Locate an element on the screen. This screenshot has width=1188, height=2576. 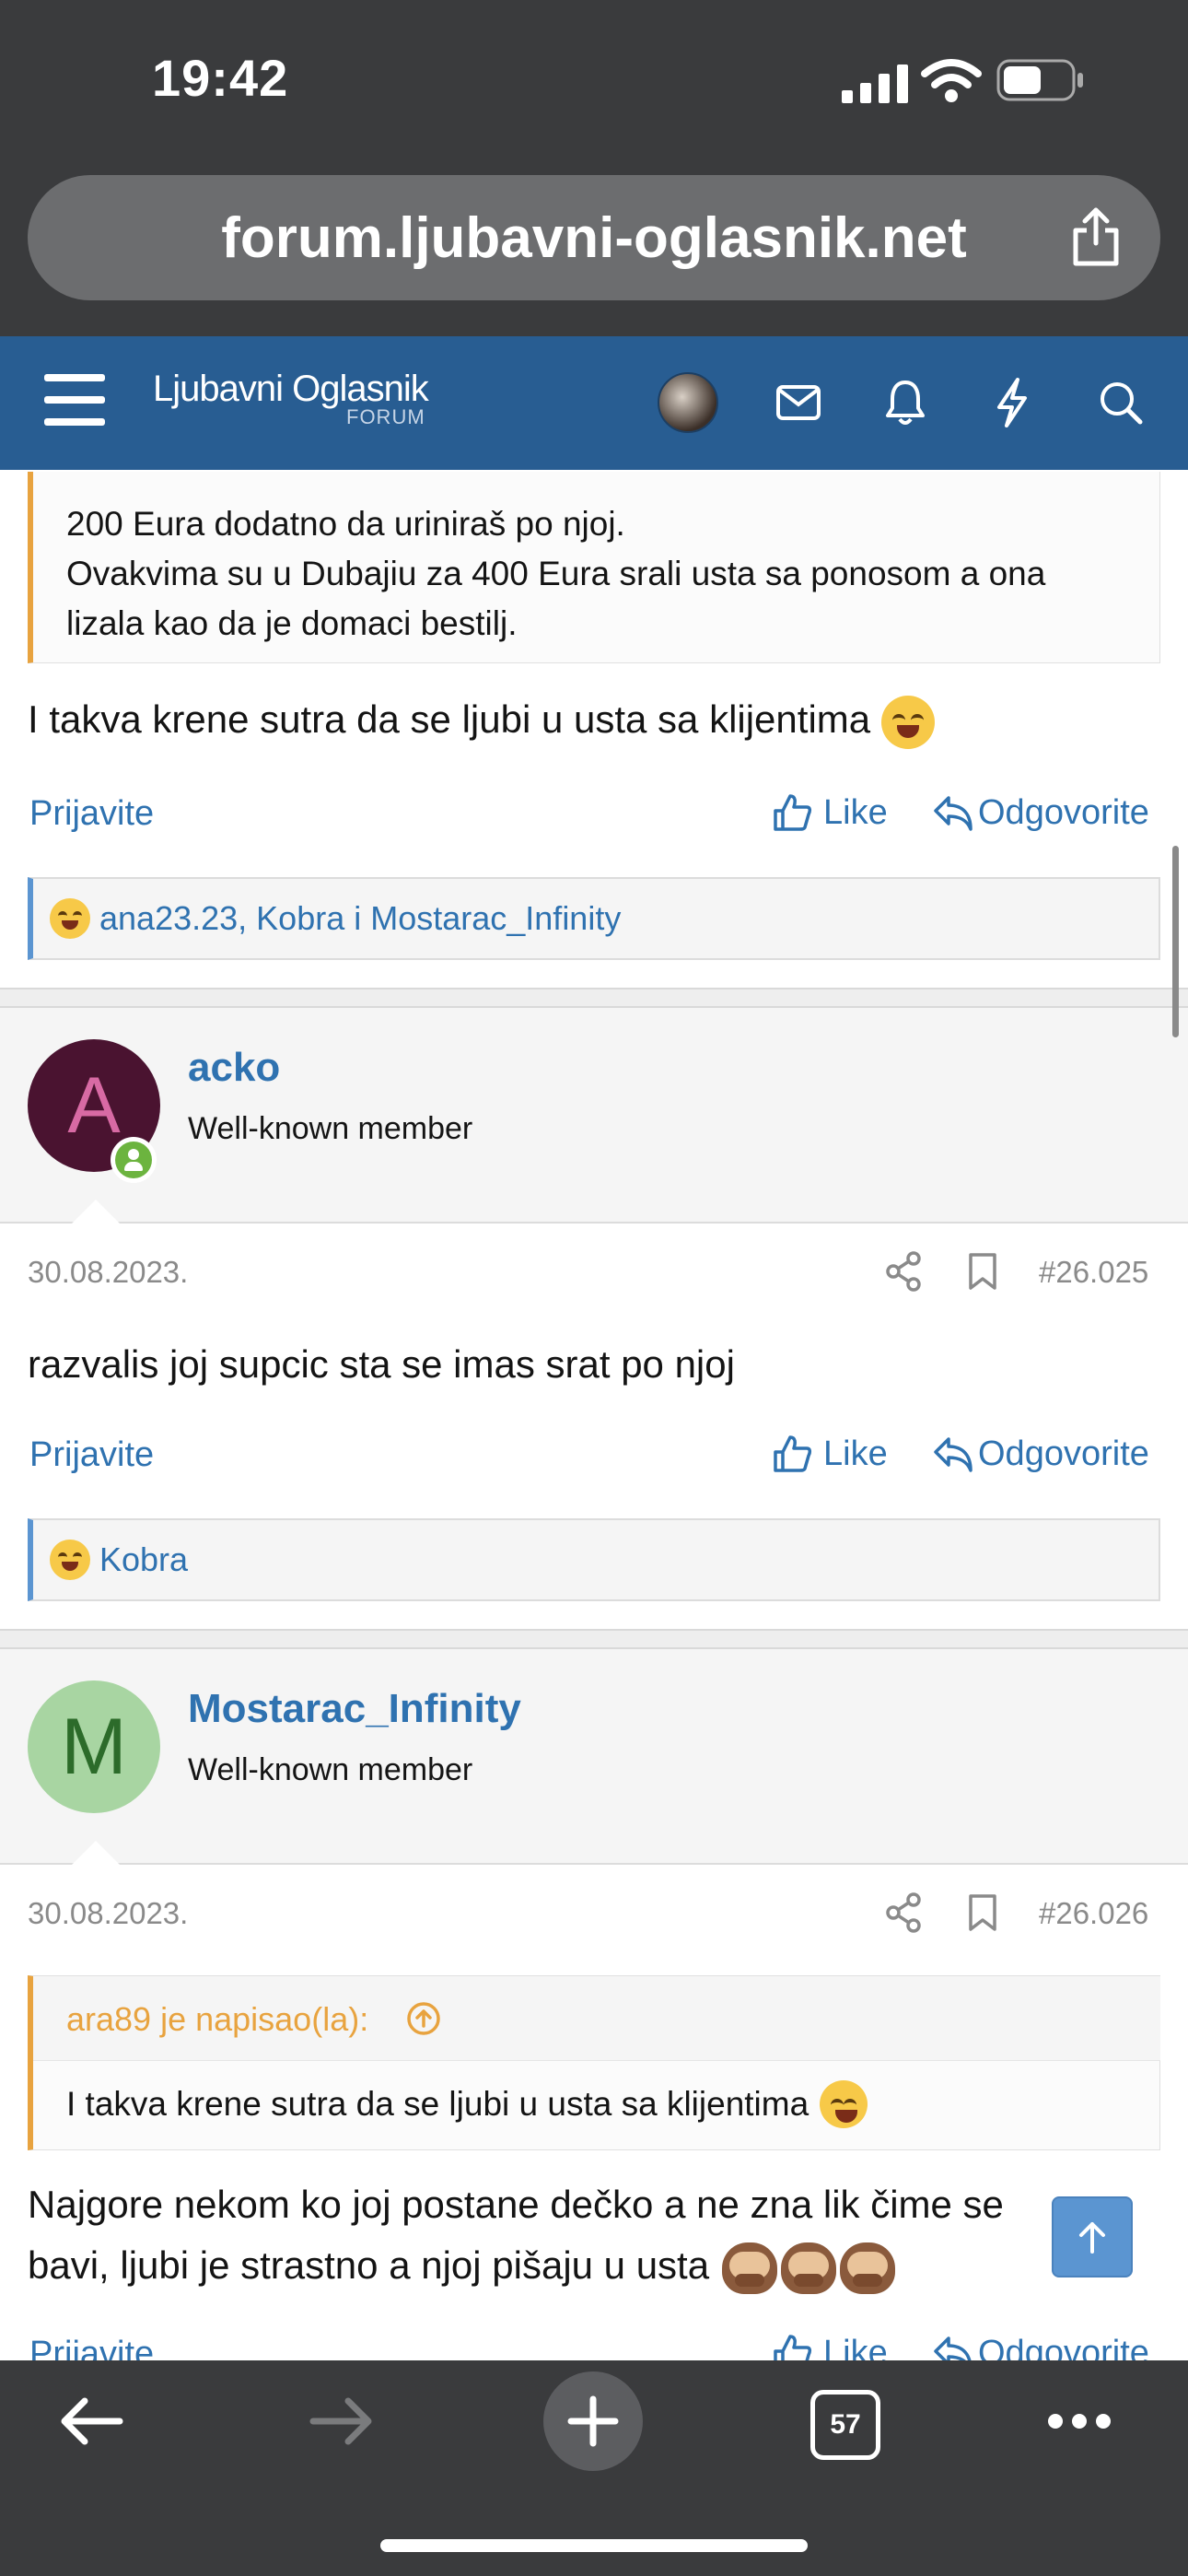
signal-icon is located at coordinates (878, 86).